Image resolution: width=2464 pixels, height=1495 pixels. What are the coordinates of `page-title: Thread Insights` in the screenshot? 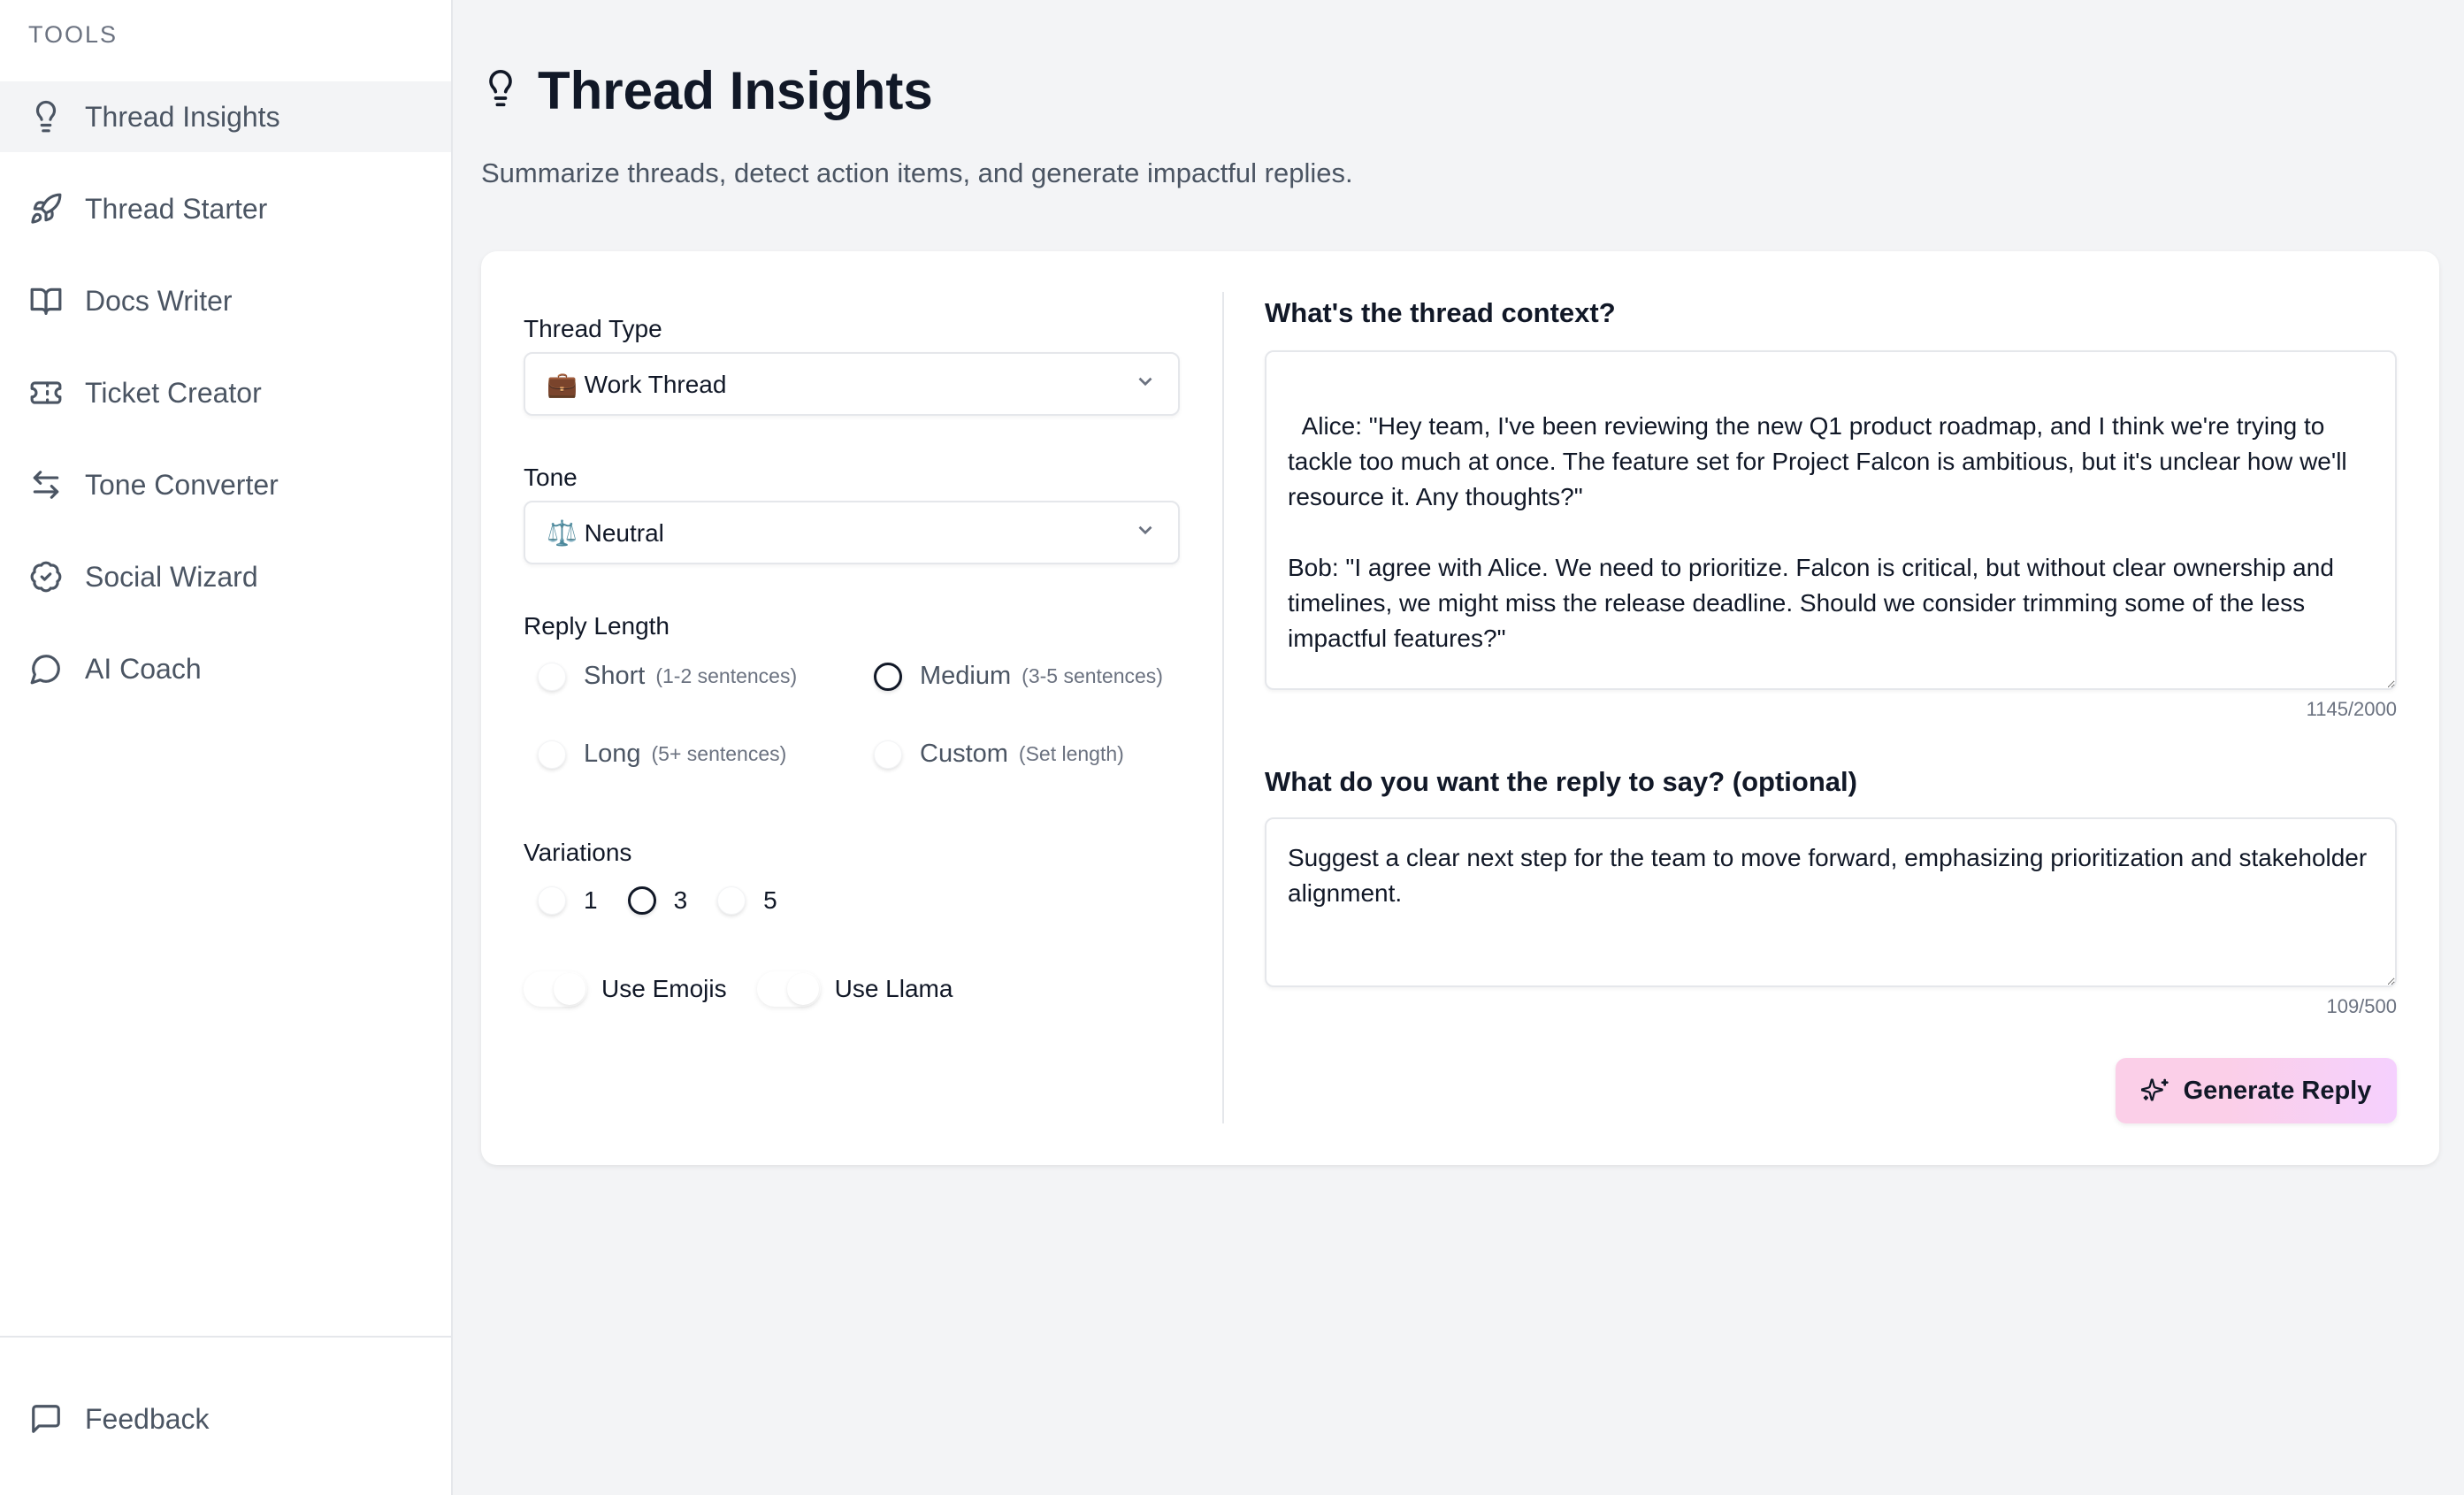 It's located at (735, 90).